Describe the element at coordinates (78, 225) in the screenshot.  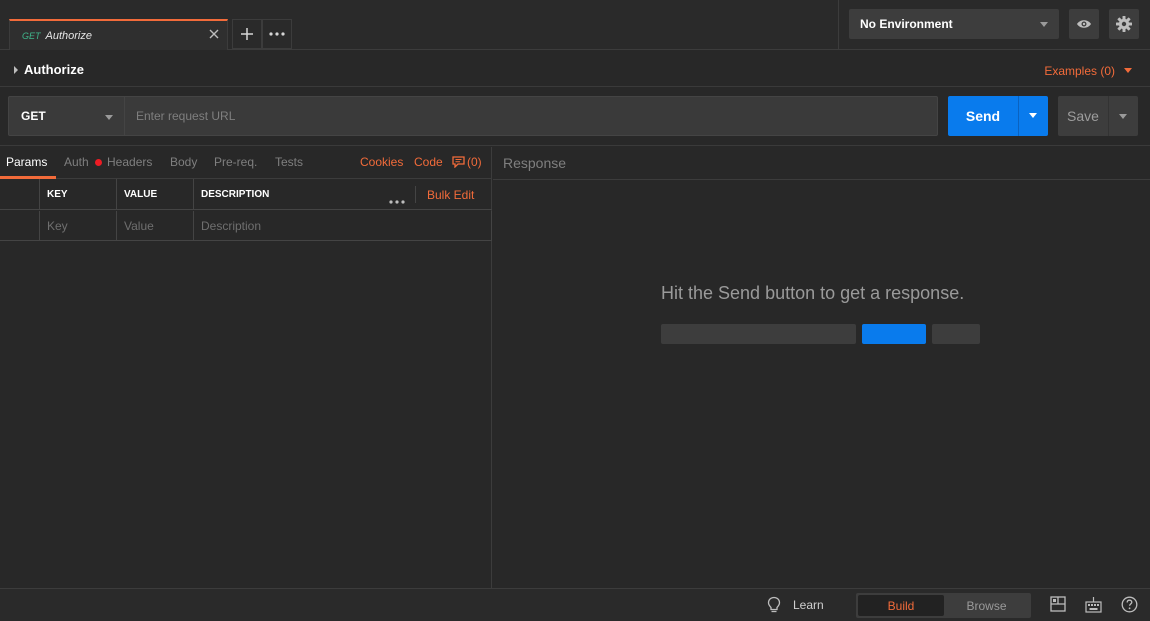
I see `param-key-input: Key` at that location.